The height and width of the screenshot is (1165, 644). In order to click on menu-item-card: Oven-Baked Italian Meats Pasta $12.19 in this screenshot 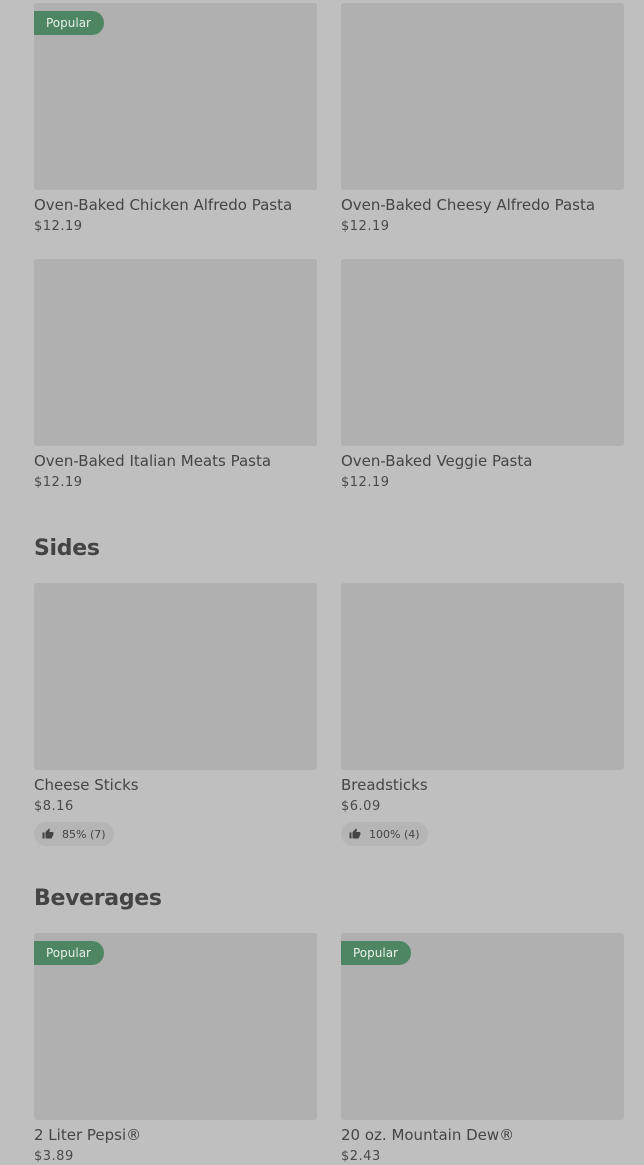, I will do `click(175, 375)`.